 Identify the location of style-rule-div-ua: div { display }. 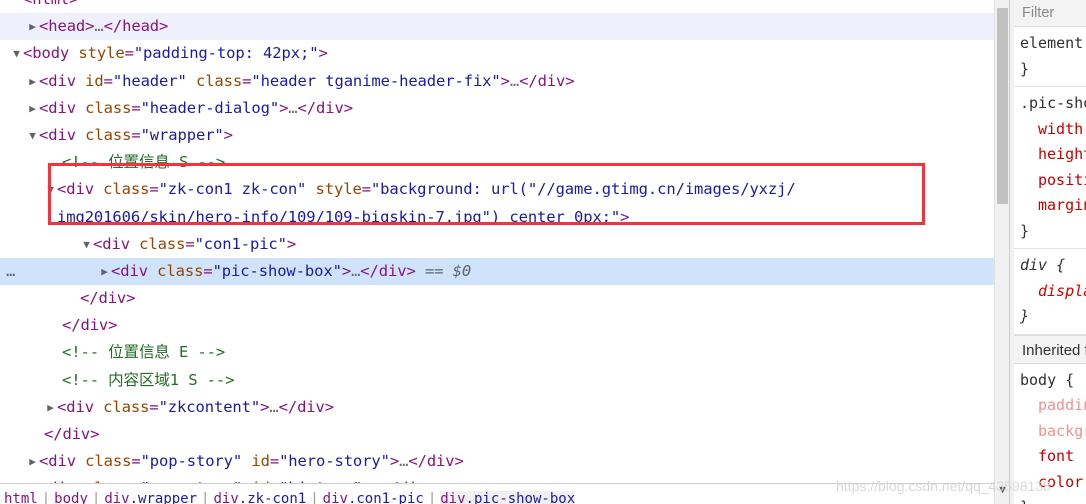
(1050, 292).